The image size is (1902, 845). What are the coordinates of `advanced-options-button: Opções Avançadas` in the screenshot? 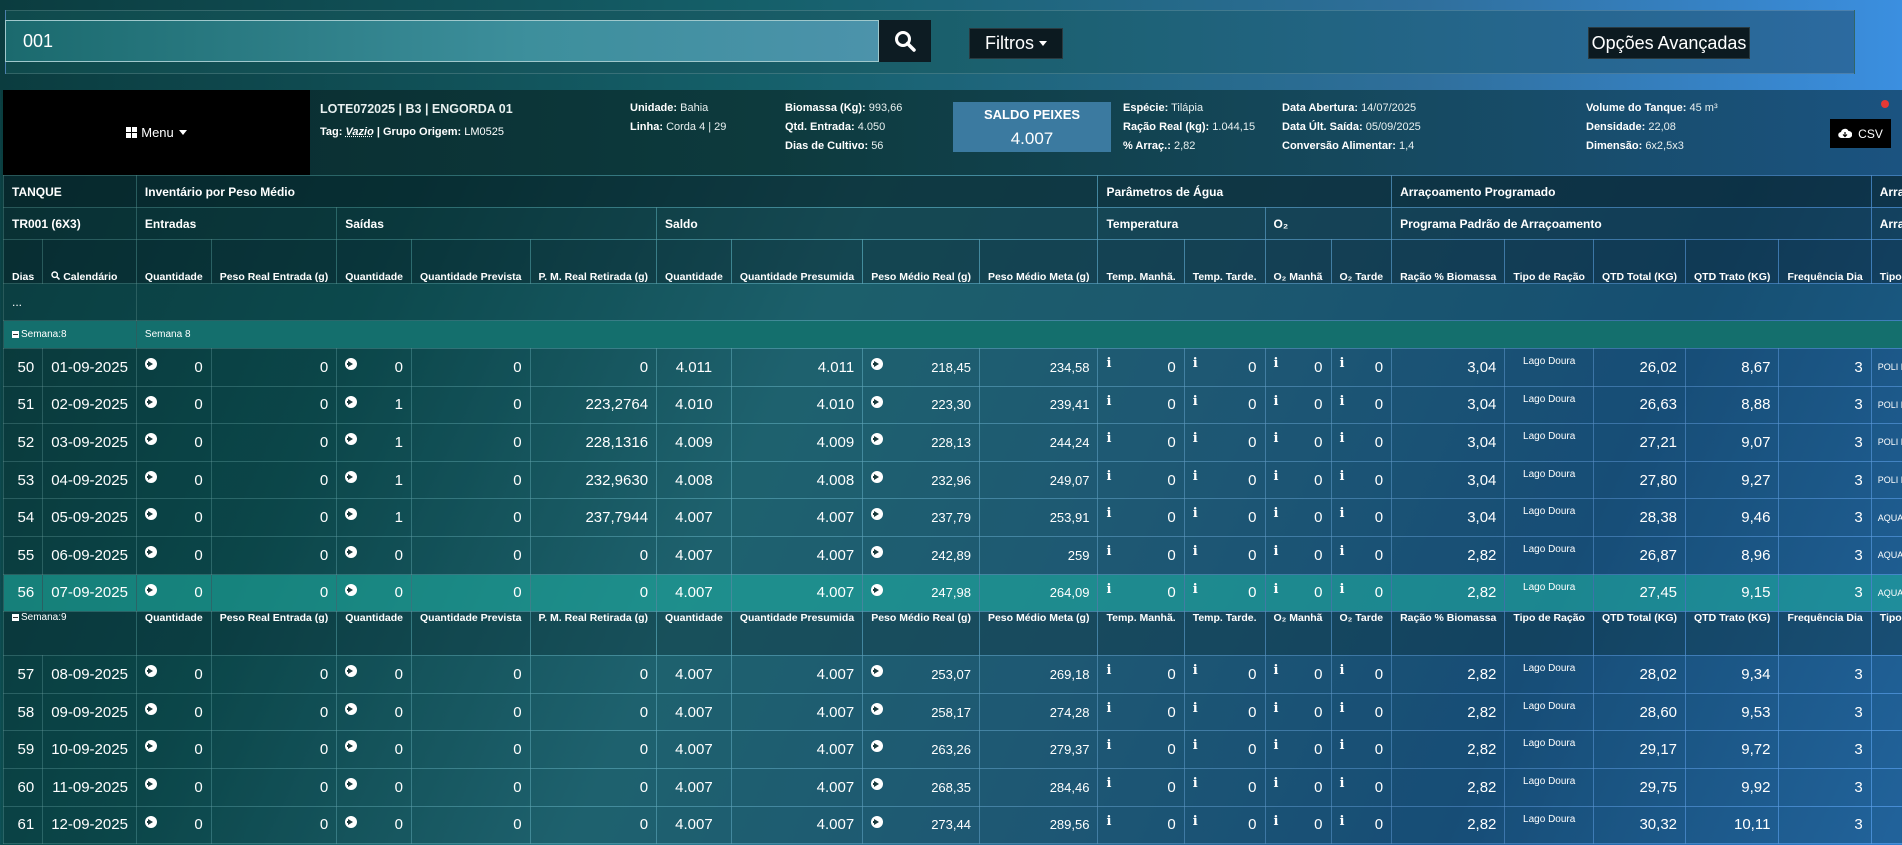 It's located at (1669, 43).